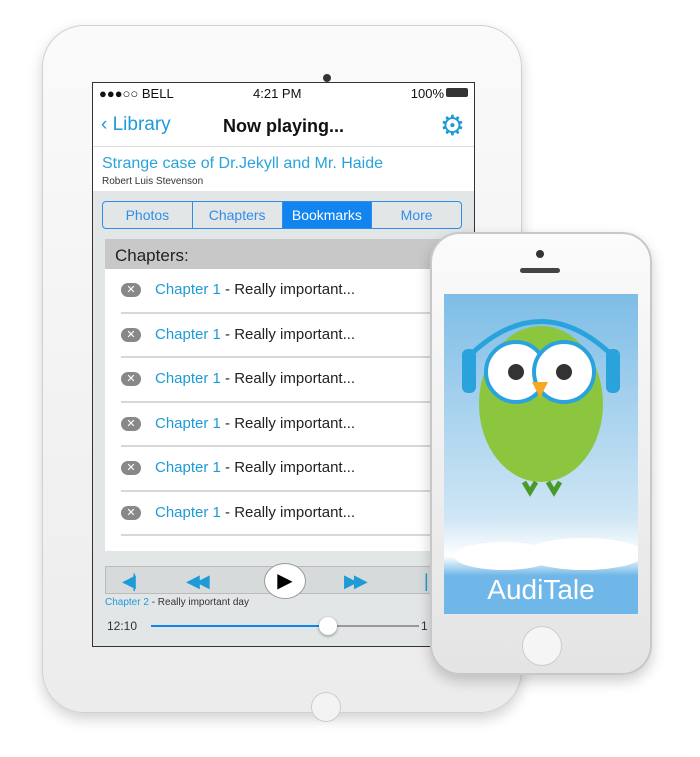 The width and height of the screenshot is (700, 757). What do you see at coordinates (198, 602) in the screenshot?
I see `now-desc: - Really important day` at bounding box center [198, 602].